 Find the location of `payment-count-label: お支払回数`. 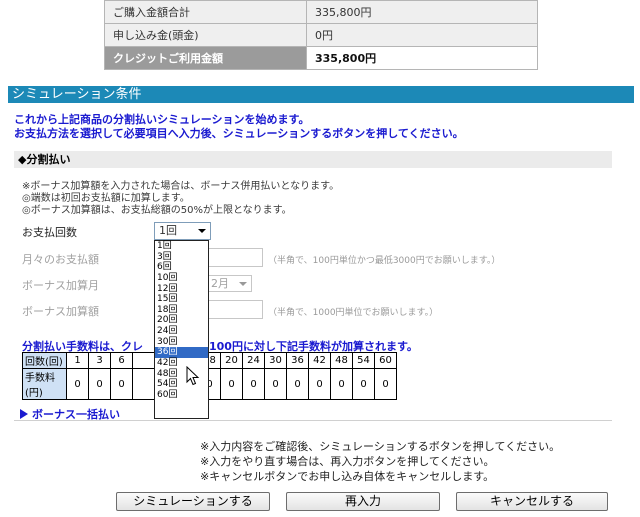

payment-count-label: お支払回数 is located at coordinates (49, 232).